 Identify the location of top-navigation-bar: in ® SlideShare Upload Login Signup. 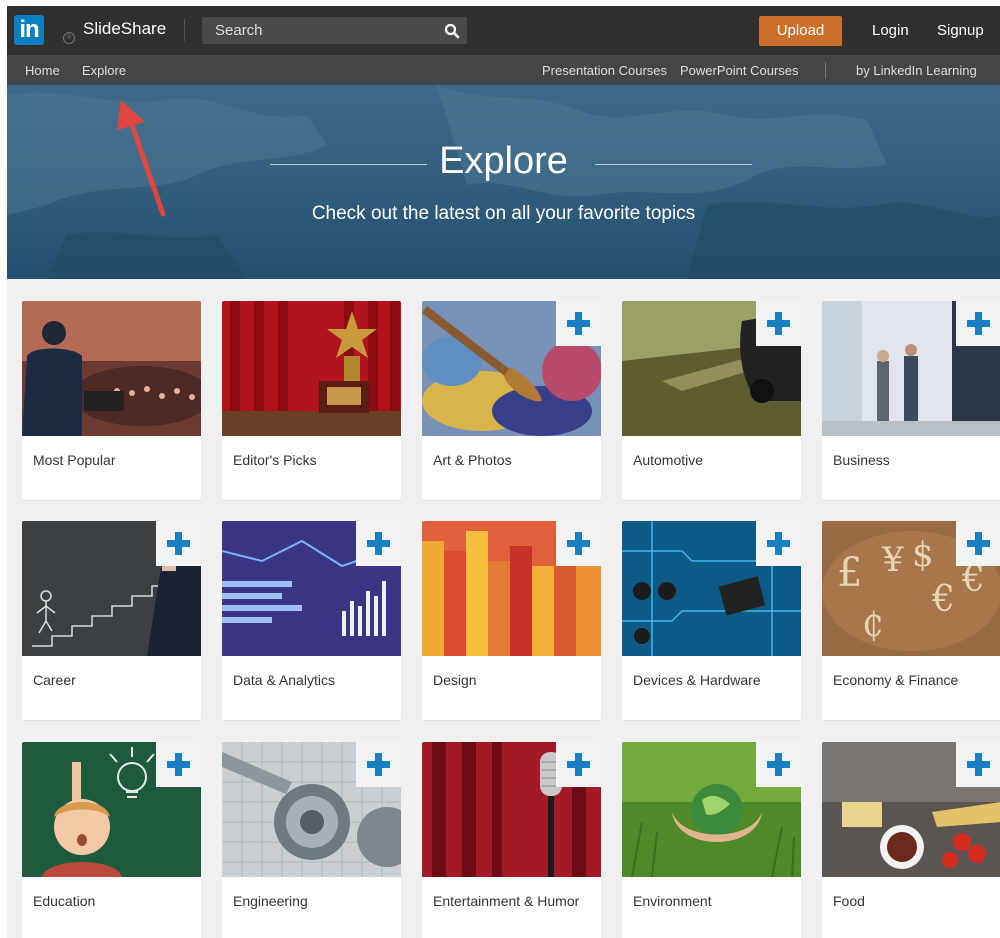
(503, 30).